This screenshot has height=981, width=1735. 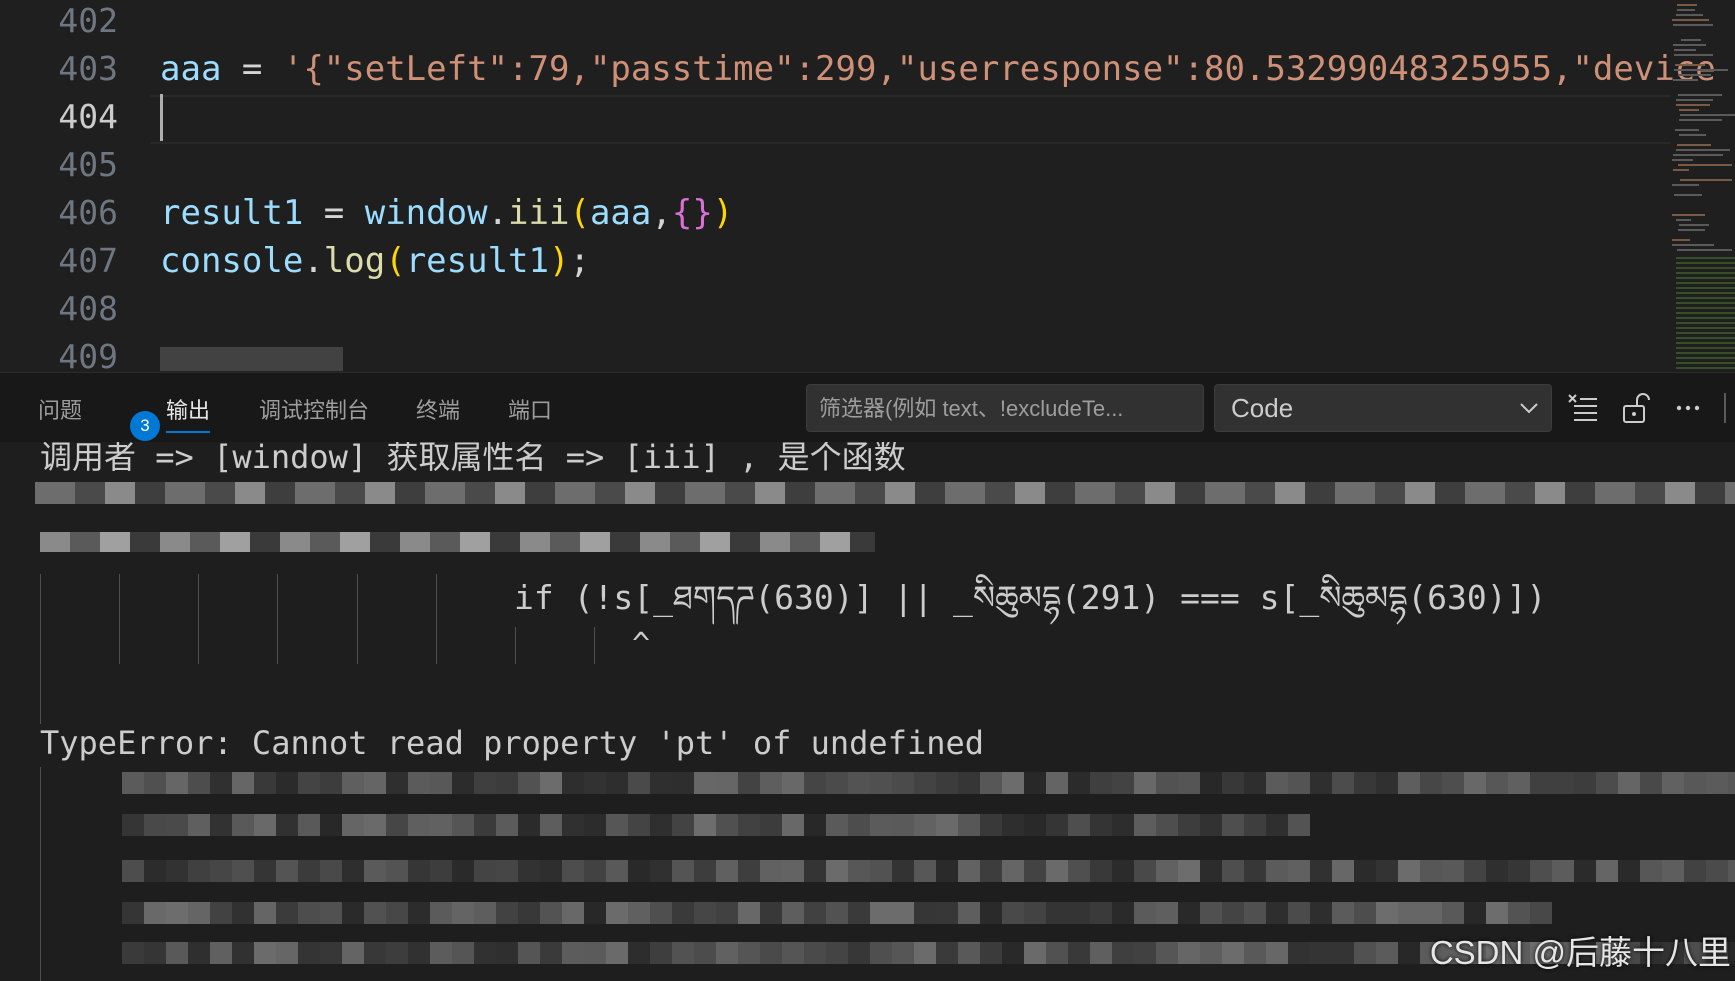 What do you see at coordinates (661, 213) in the screenshot?
I see `code-token-comma: ,` at bounding box center [661, 213].